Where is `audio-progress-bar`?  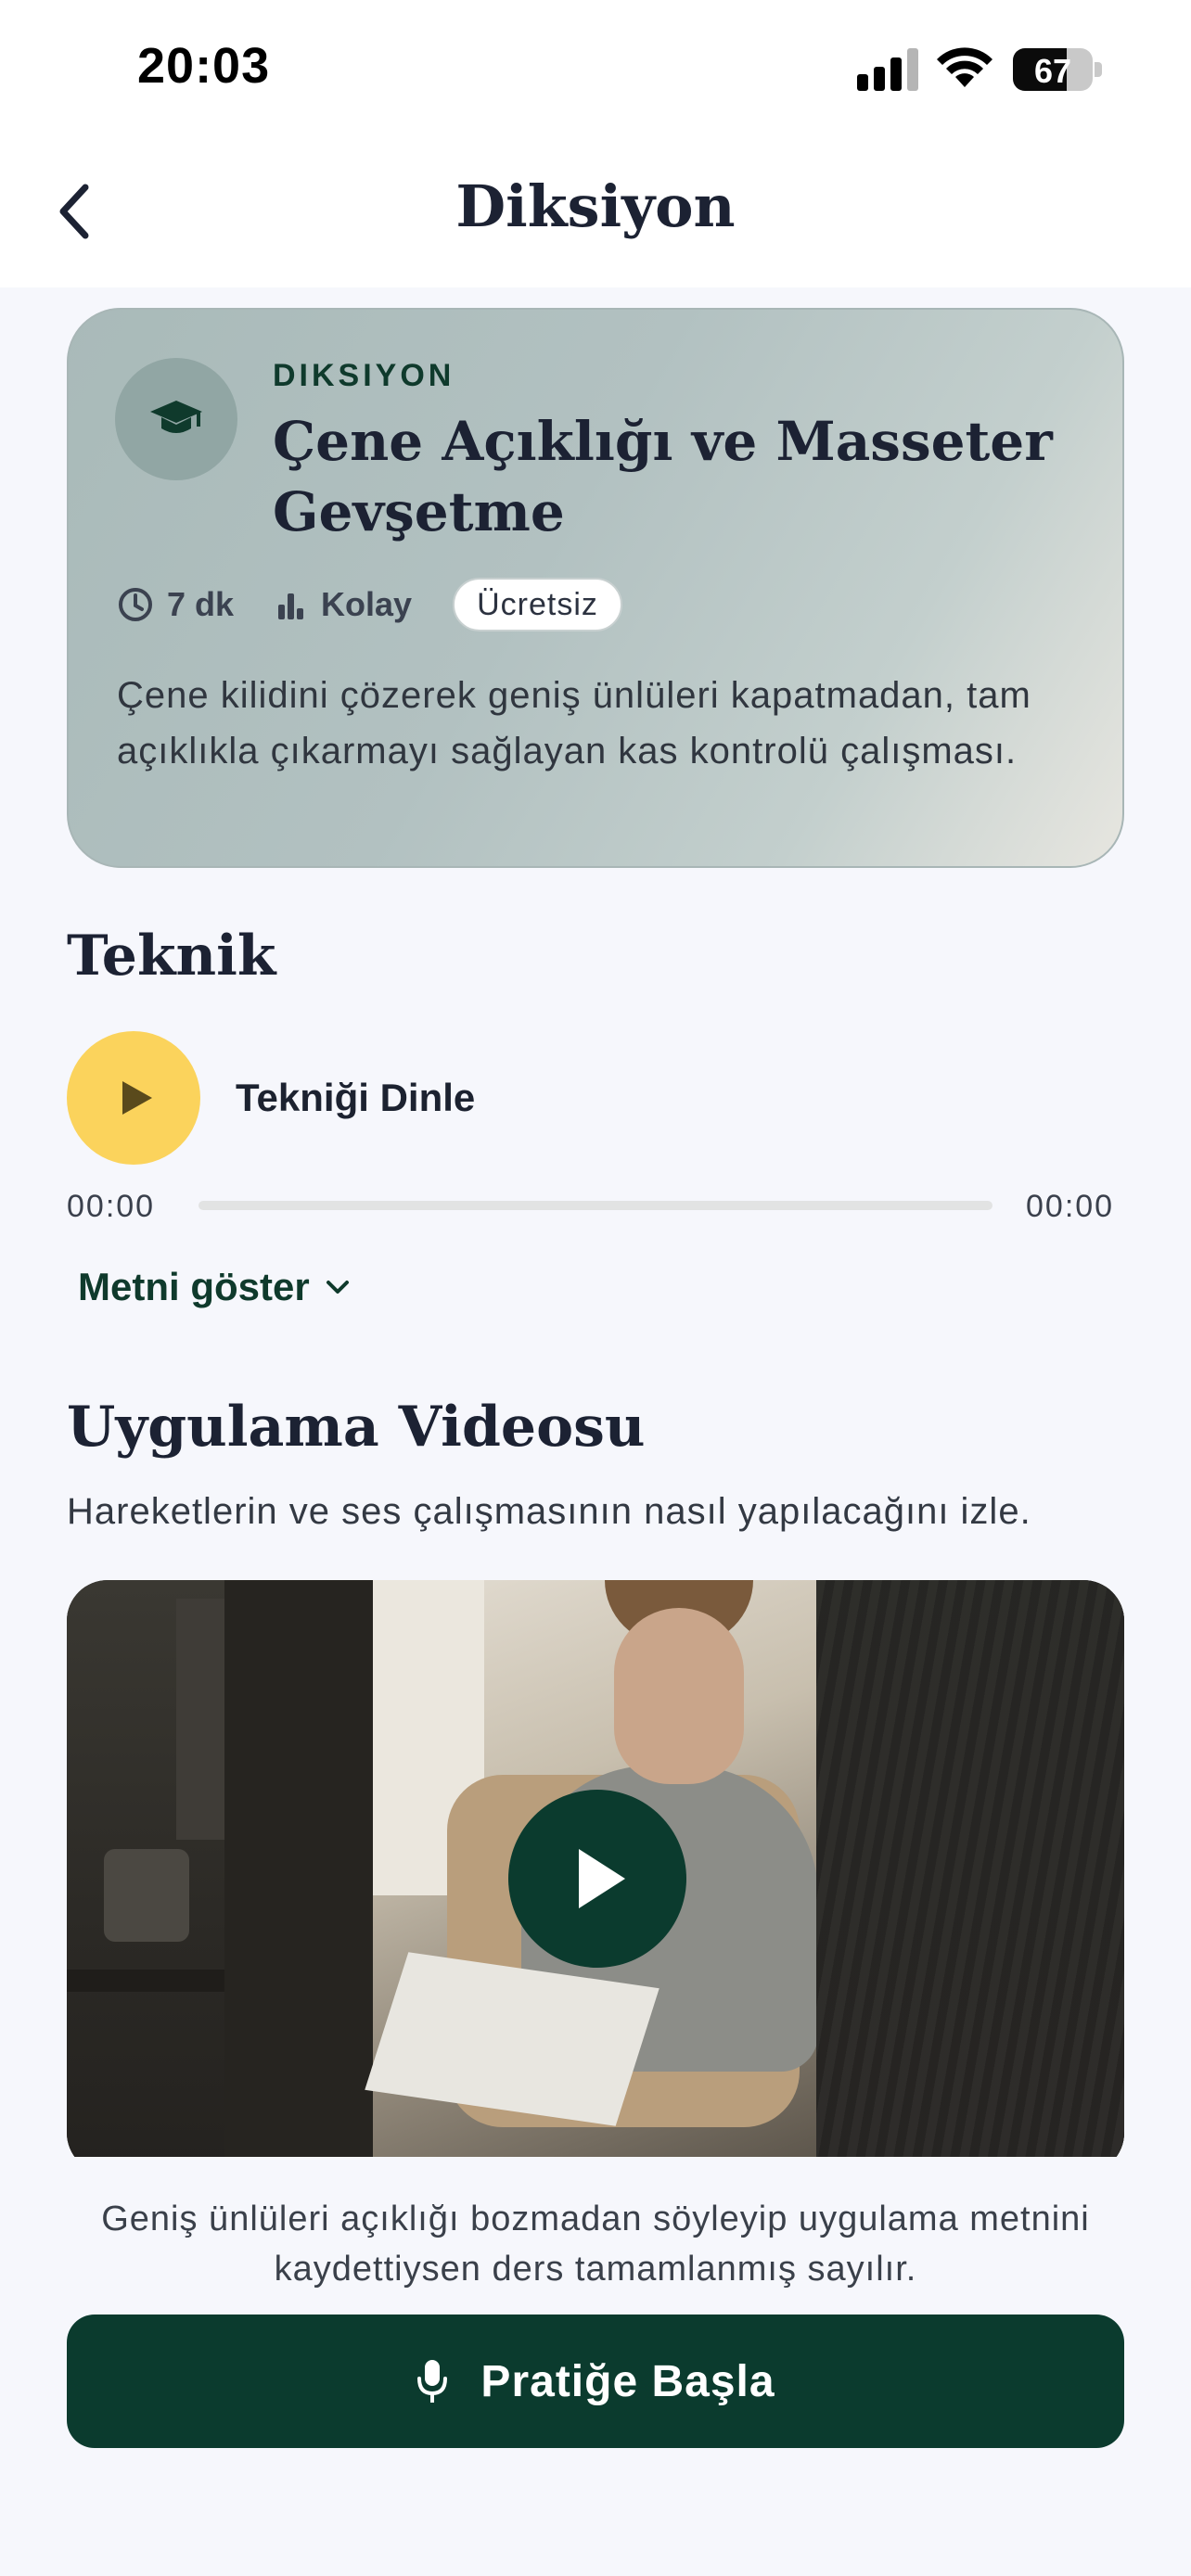 audio-progress-bar is located at coordinates (595, 1205).